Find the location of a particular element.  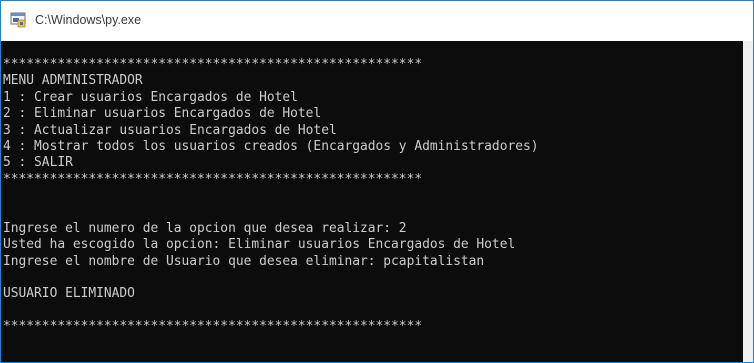

console-line: 5 : SALIR is located at coordinates (38, 163).